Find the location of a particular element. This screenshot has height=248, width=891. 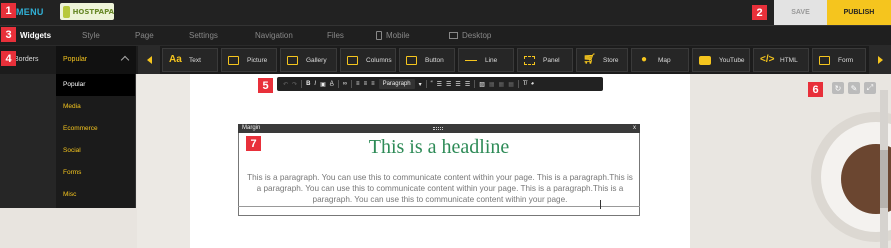

dropdown-item-forms: Forms is located at coordinates (95, 173).